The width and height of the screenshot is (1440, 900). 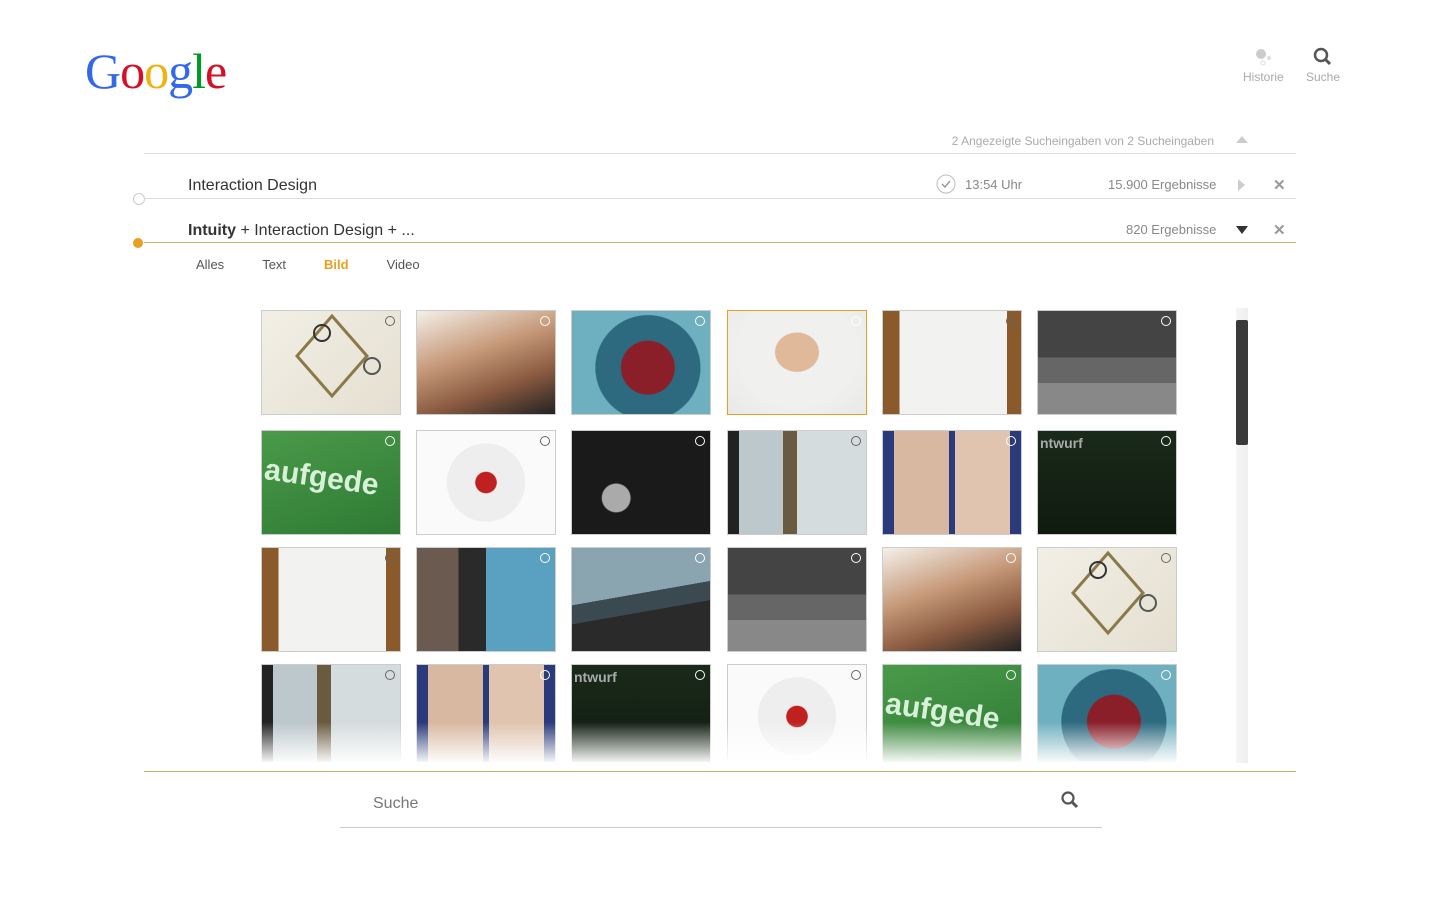 I want to click on logo-letter: e, so click(x=216, y=71).